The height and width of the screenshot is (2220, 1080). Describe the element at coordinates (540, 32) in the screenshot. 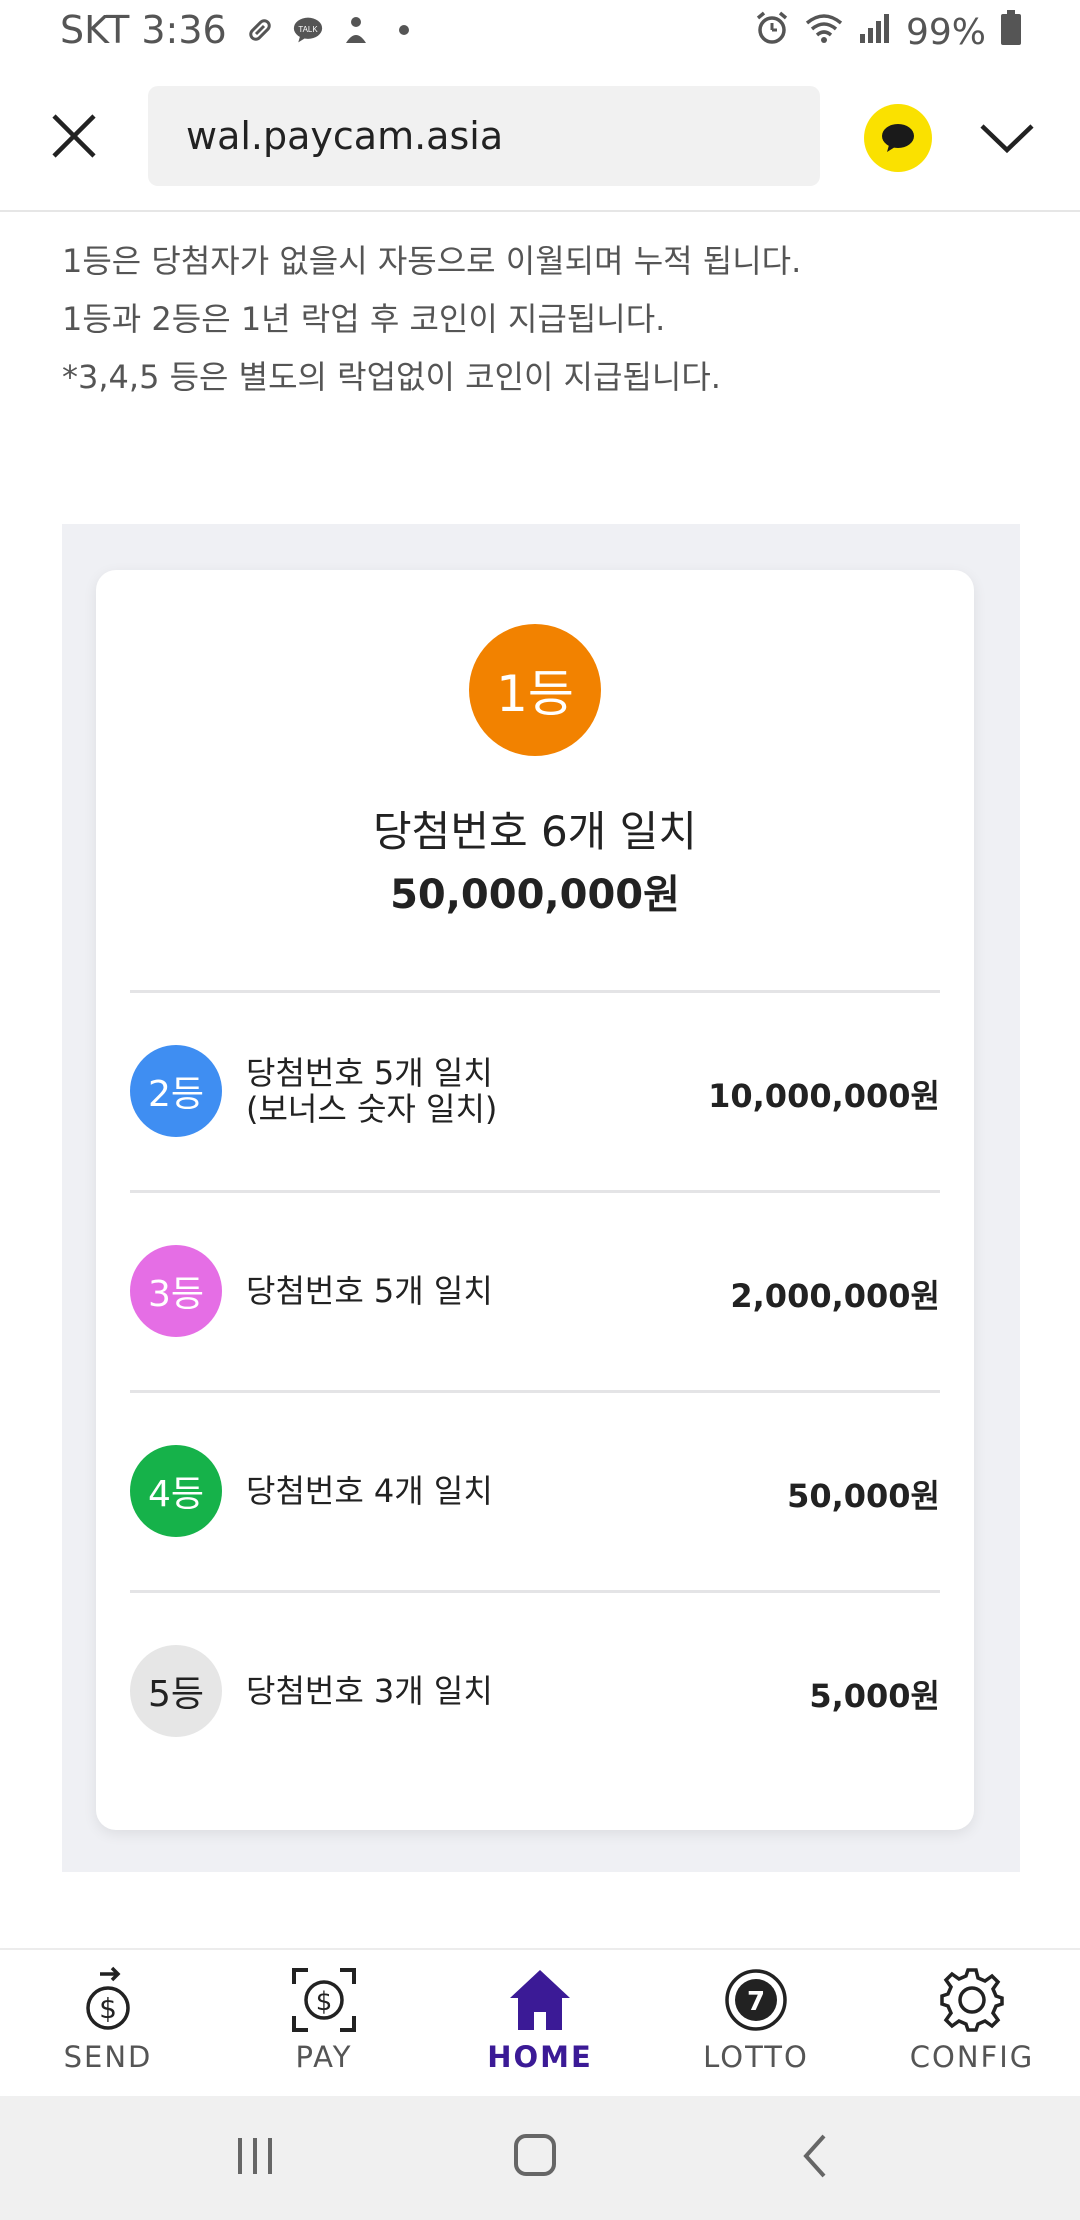

I see `status-bar: SKT 3:36 TALK 99%` at that location.